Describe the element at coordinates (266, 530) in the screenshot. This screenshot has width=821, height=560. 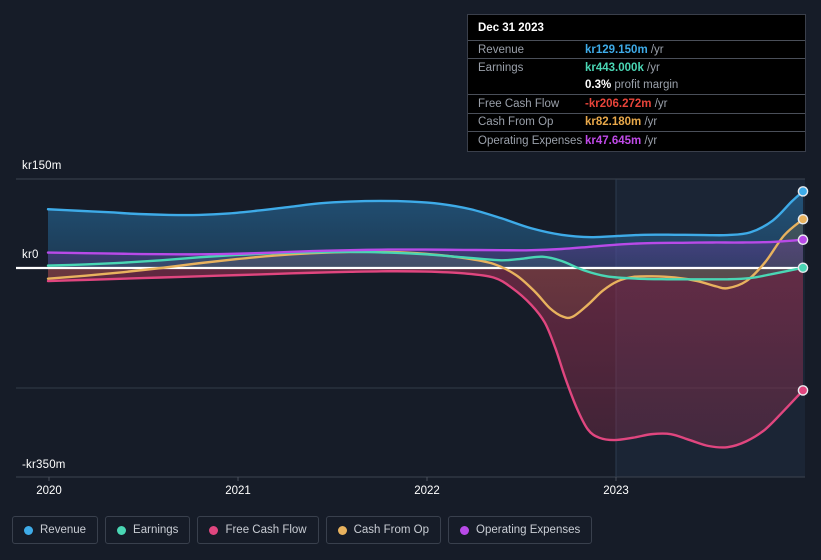
I see `legend-label: Free Cash Flow` at that location.